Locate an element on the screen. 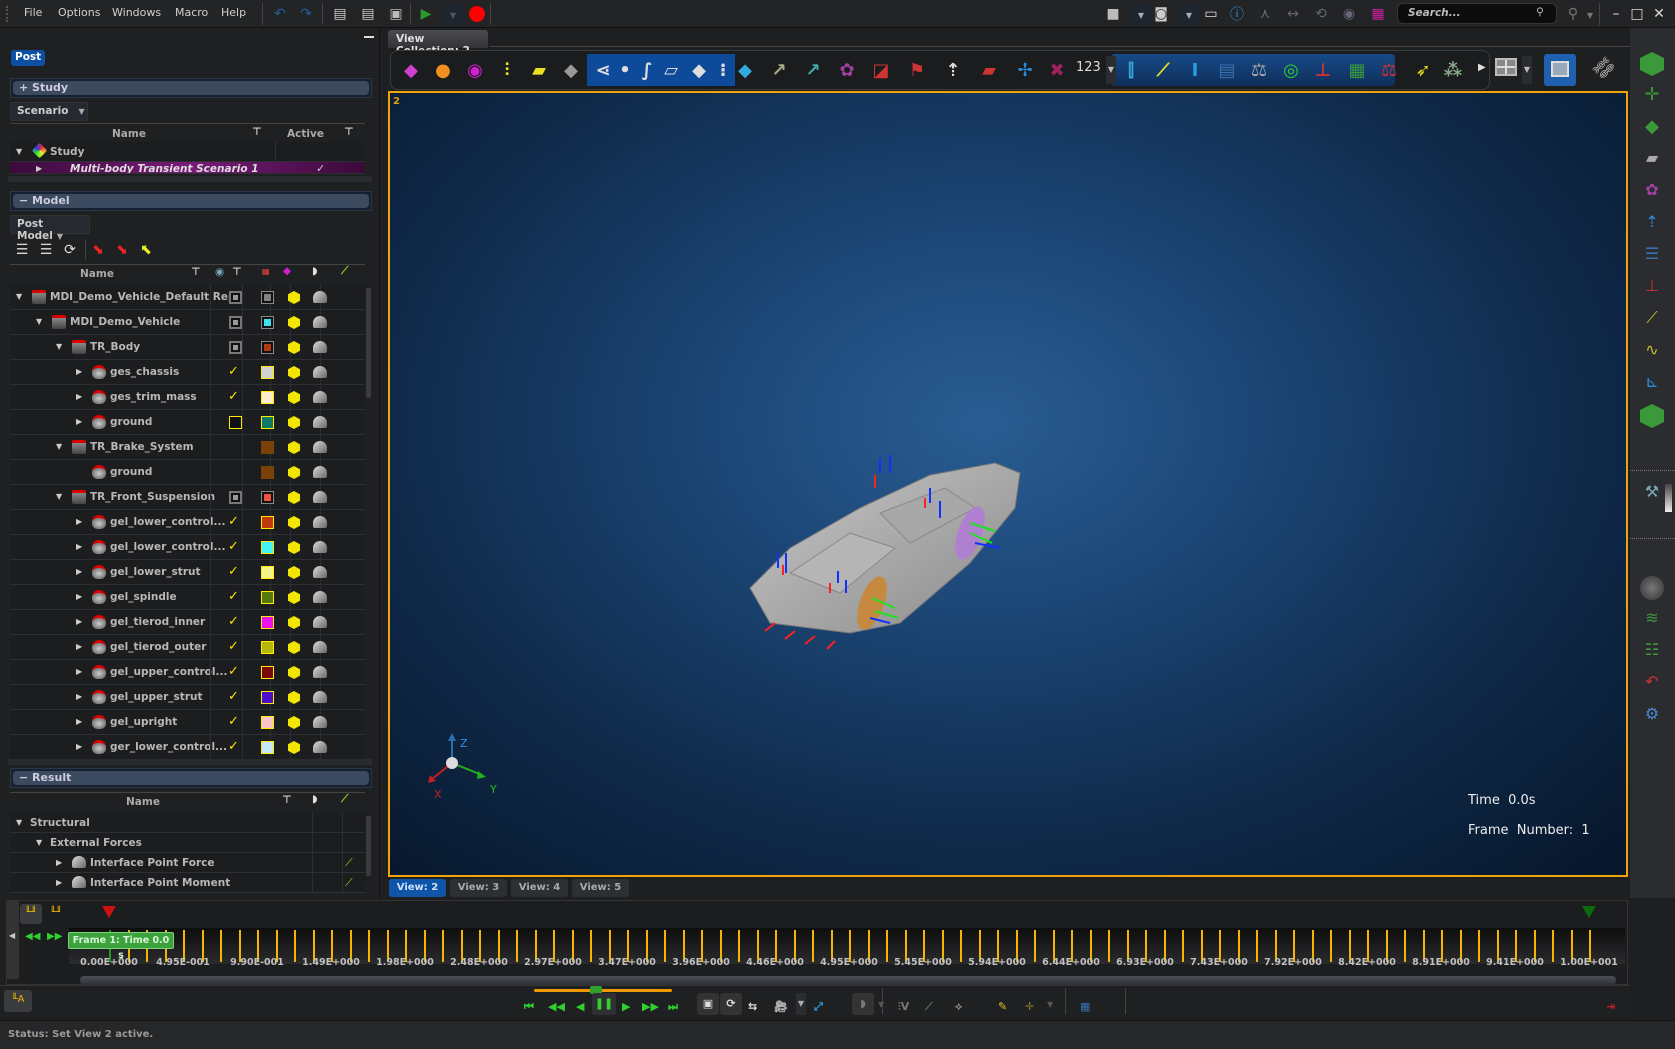 Image resolution: width=1675 pixels, height=1049 pixels. part-cube-icon is located at coordinates (1652, 64).